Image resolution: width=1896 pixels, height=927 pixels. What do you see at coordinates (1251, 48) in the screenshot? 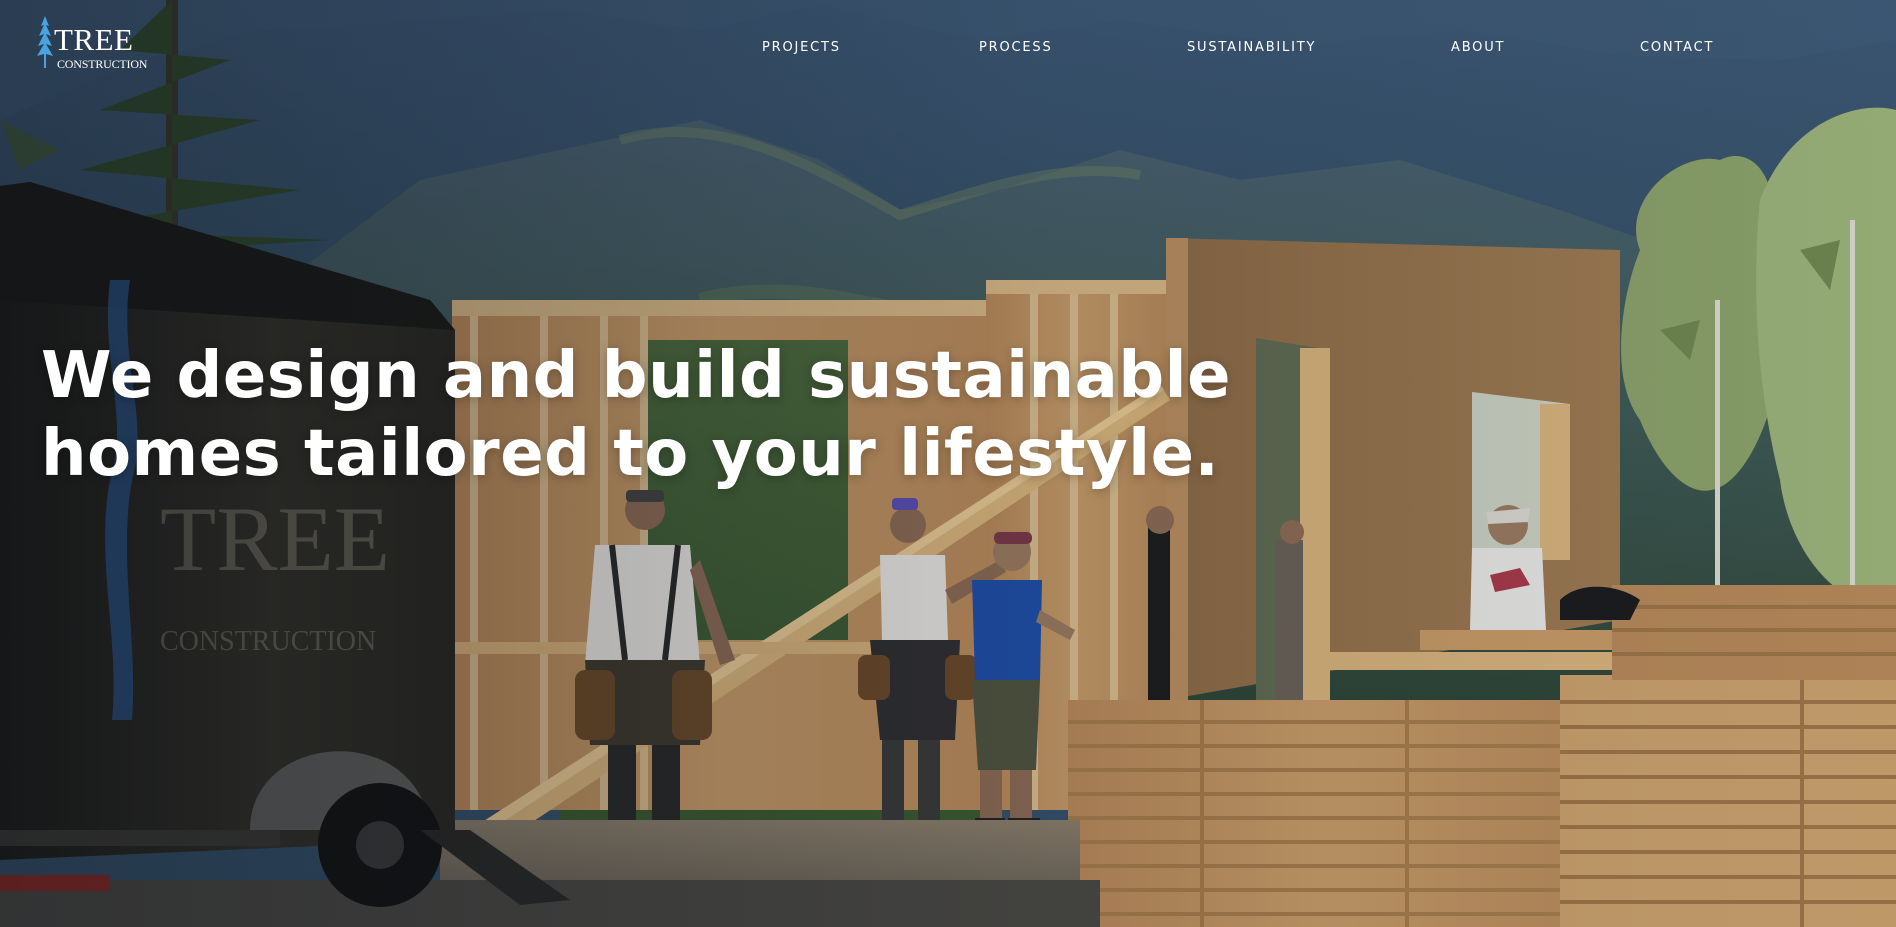
I see `nav-link-sustainability: SUSTAINABILITY` at bounding box center [1251, 48].